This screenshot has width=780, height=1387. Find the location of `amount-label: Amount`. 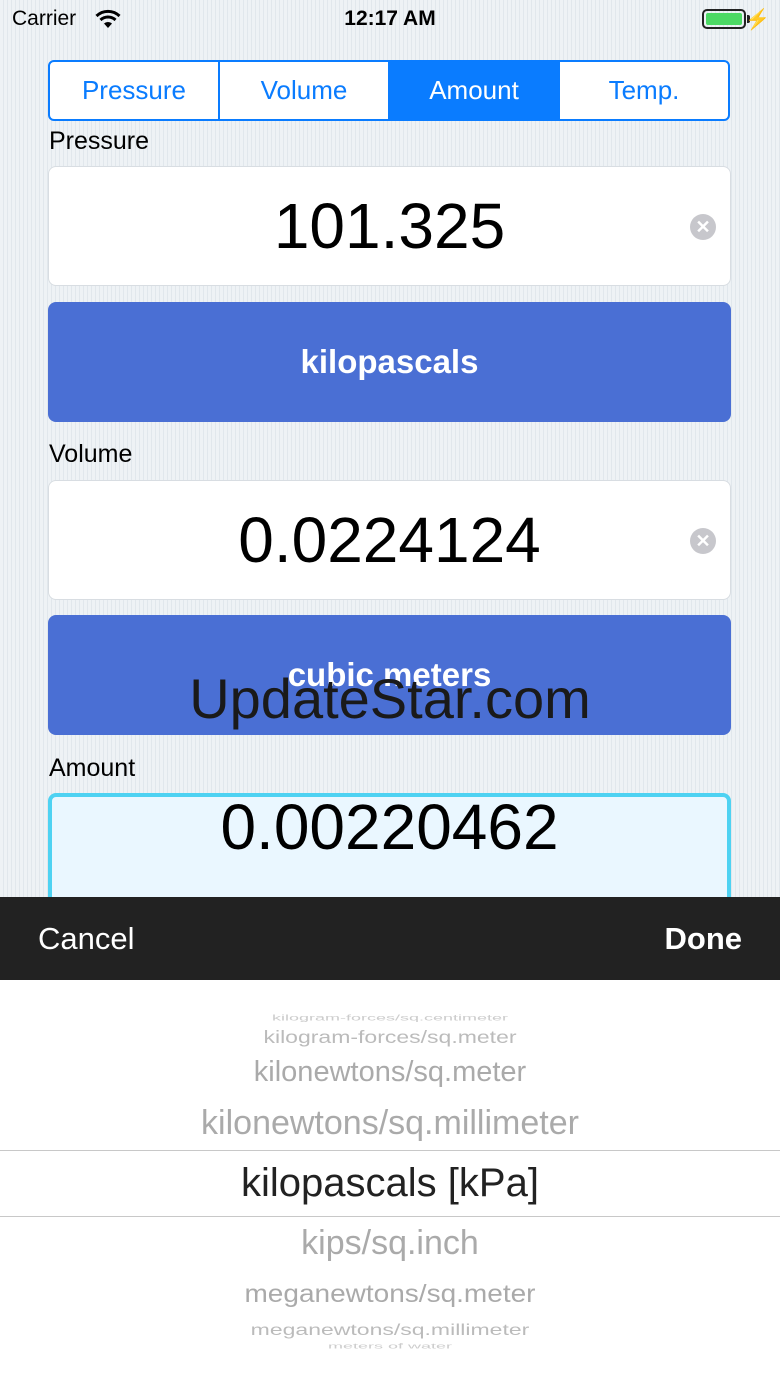

amount-label: Amount is located at coordinates (92, 768).